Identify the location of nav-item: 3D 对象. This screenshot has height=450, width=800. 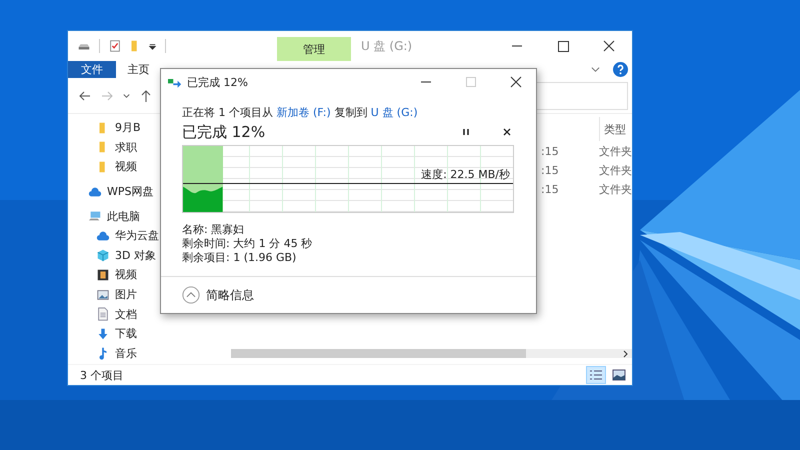
(135, 255).